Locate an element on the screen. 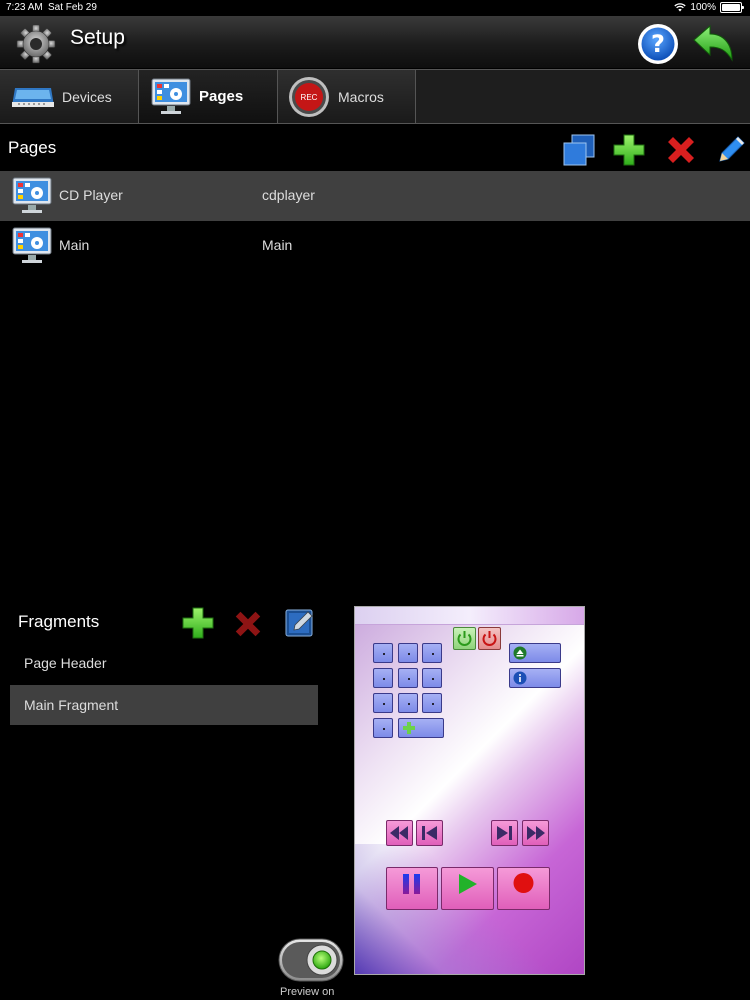  skip-forward-icon is located at coordinates (504, 833).